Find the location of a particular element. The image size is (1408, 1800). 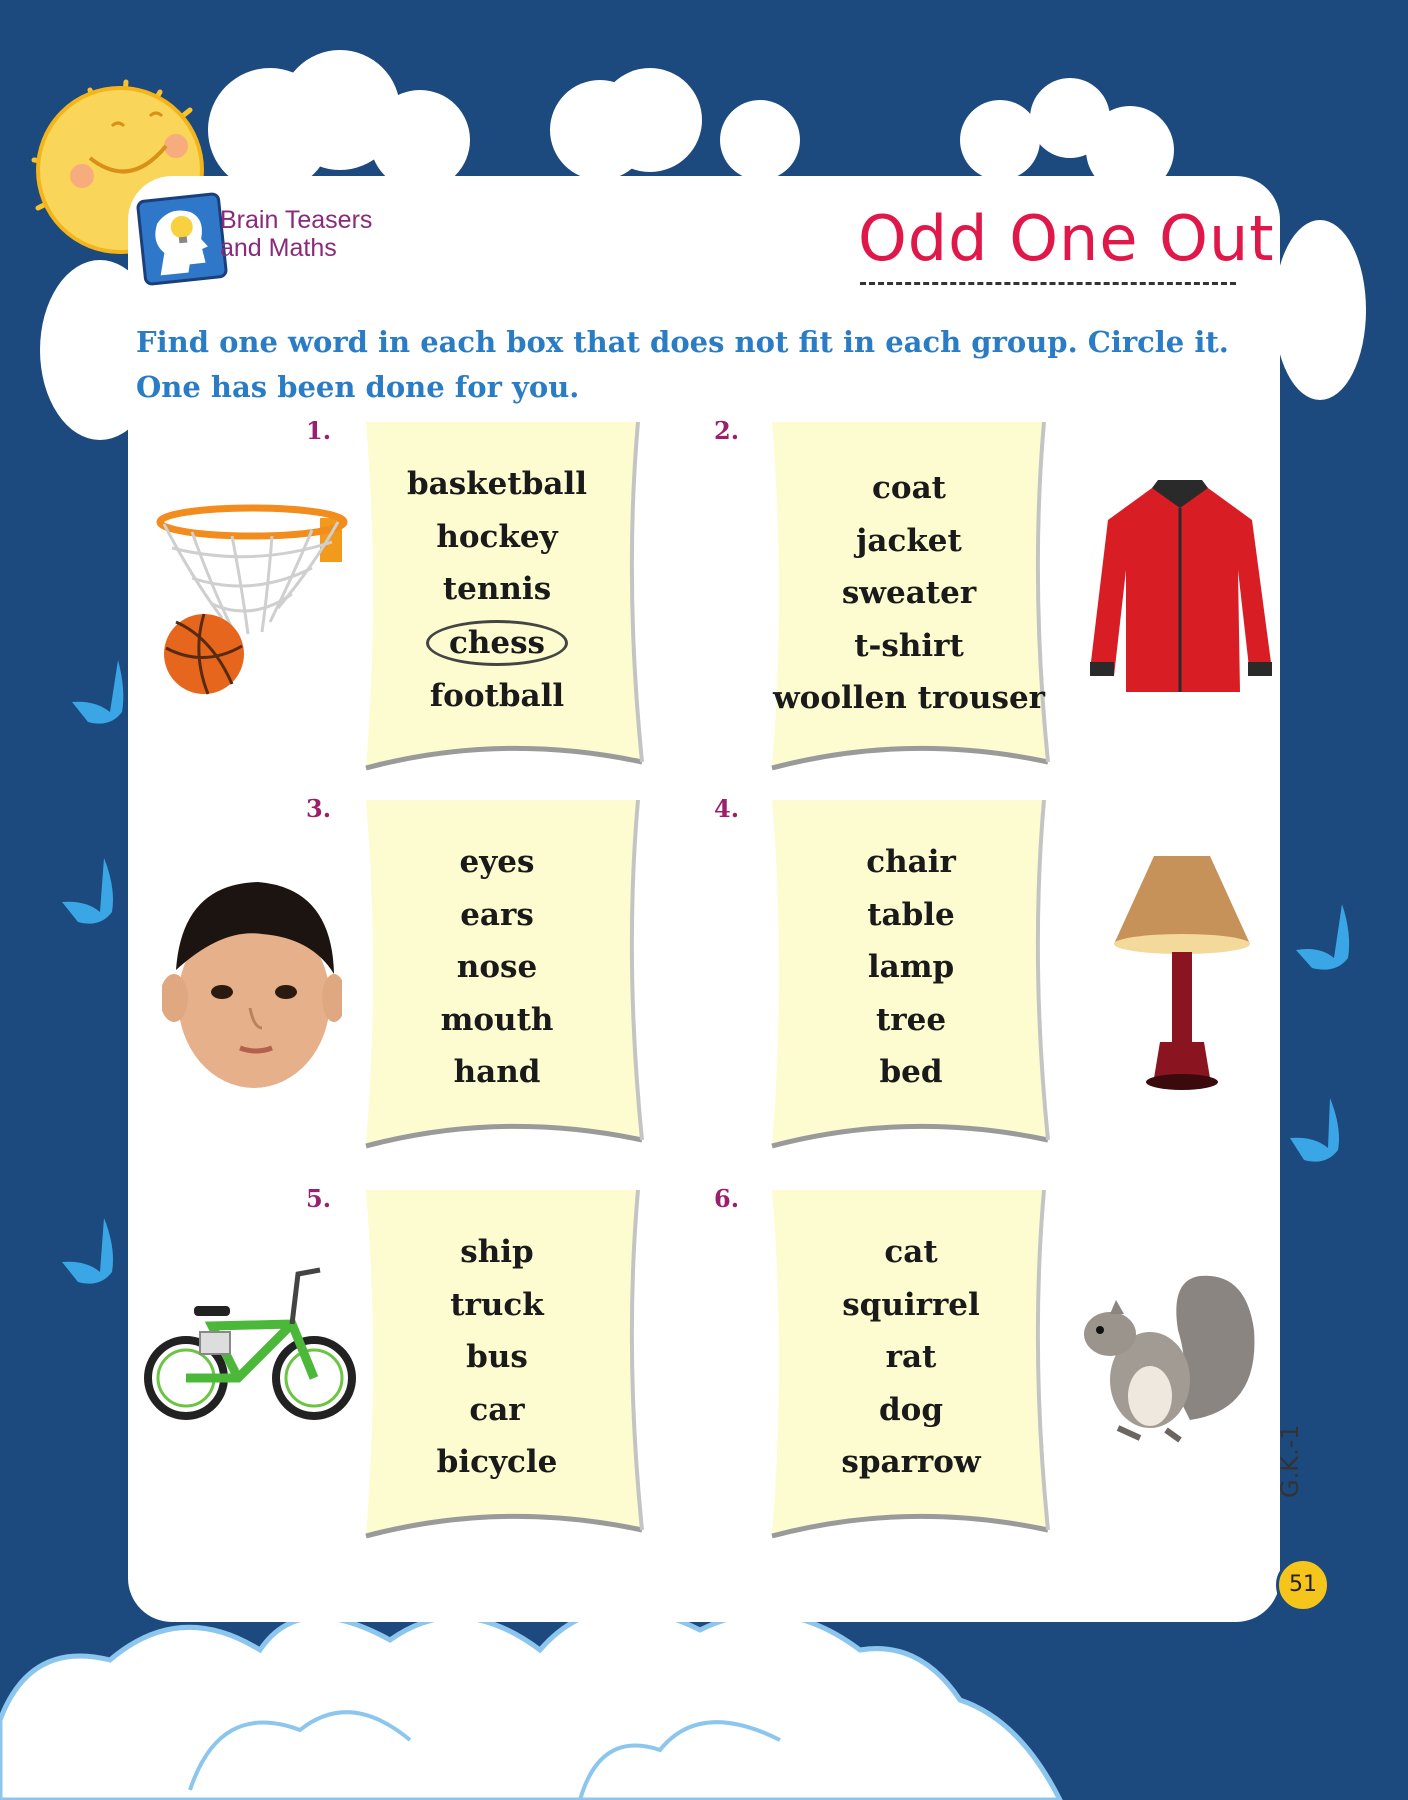

word-item: rat is located at coordinates (911, 1357).